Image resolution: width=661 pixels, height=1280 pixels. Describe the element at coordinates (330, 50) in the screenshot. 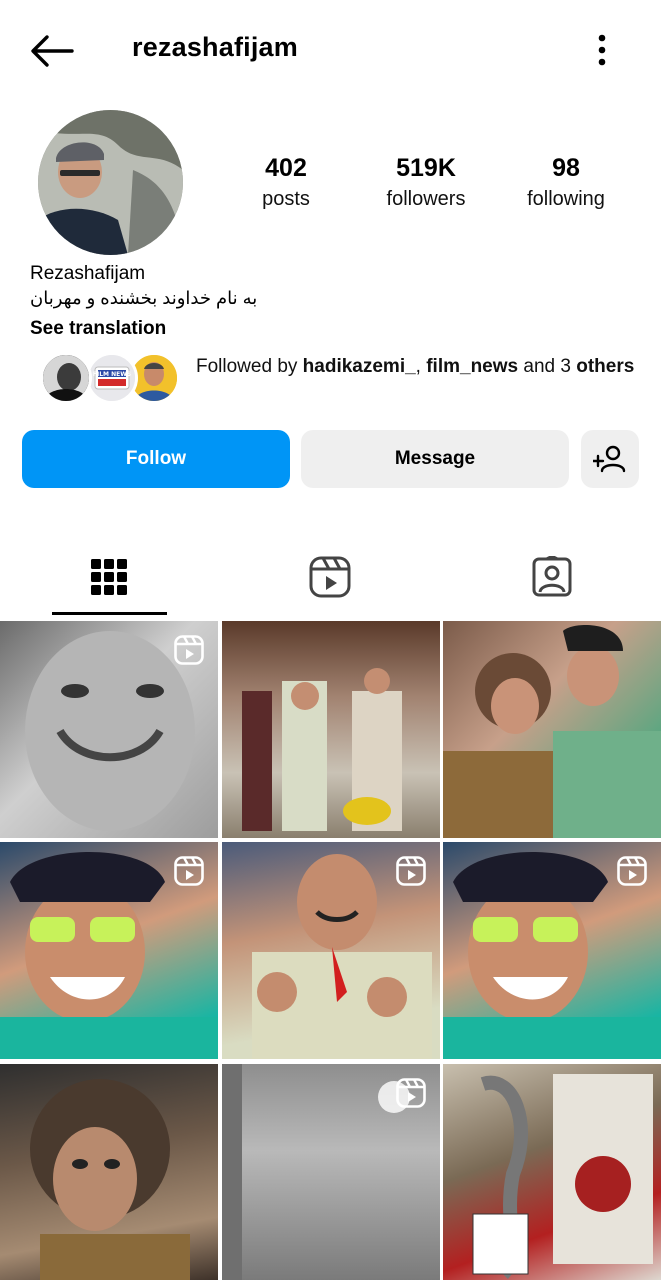

I see `top-bar: rezashafijam` at that location.